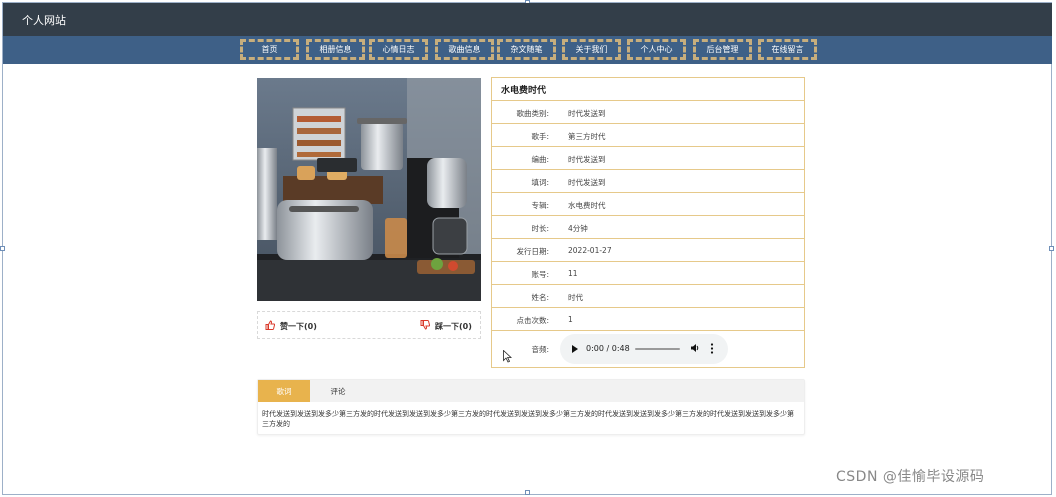 The height and width of the screenshot is (497, 1056). Describe the element at coordinates (575, 297) in the screenshot. I see `field-value: 时代` at that location.